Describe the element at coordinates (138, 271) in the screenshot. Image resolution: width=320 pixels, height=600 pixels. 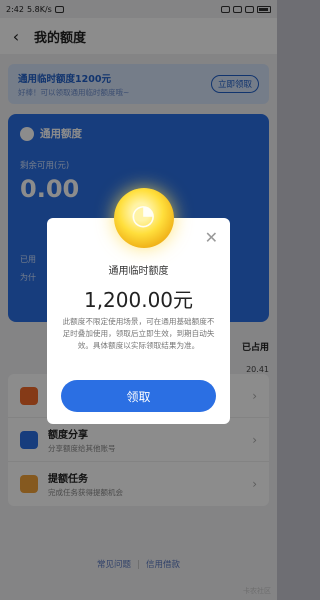
I see `modal-title: 通用临时额度` at that location.